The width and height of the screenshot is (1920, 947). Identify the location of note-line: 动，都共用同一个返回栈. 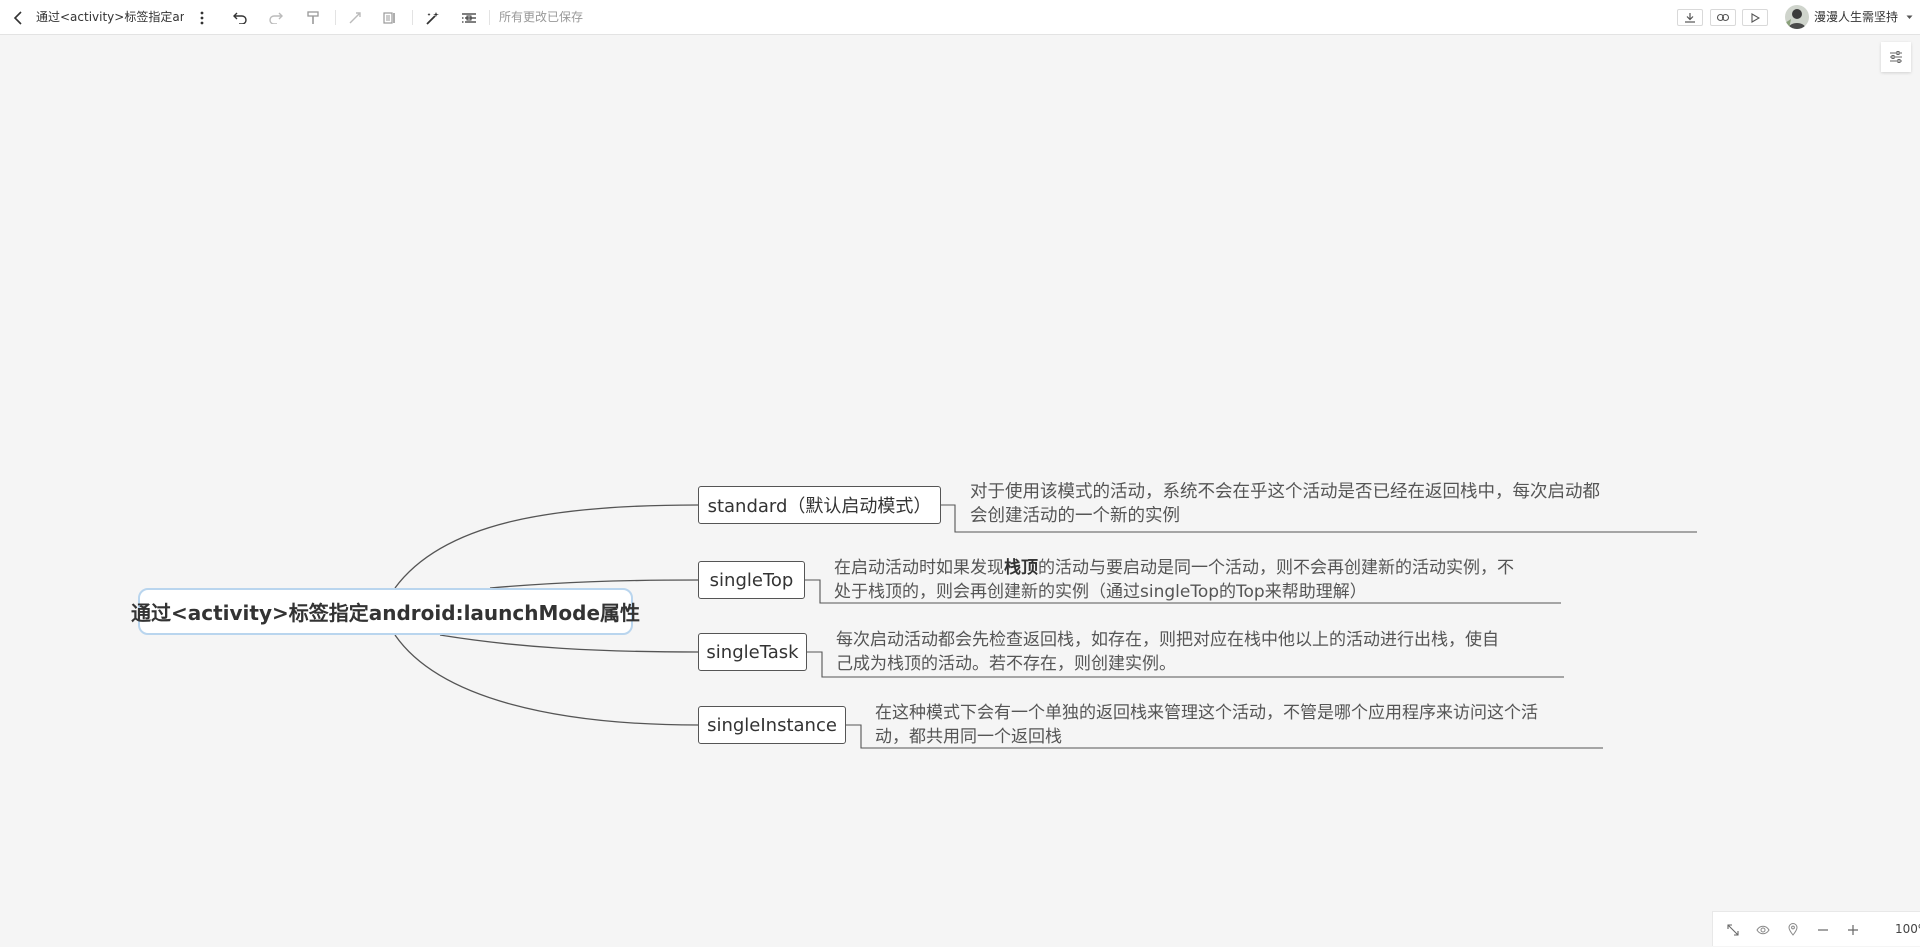
(968, 737).